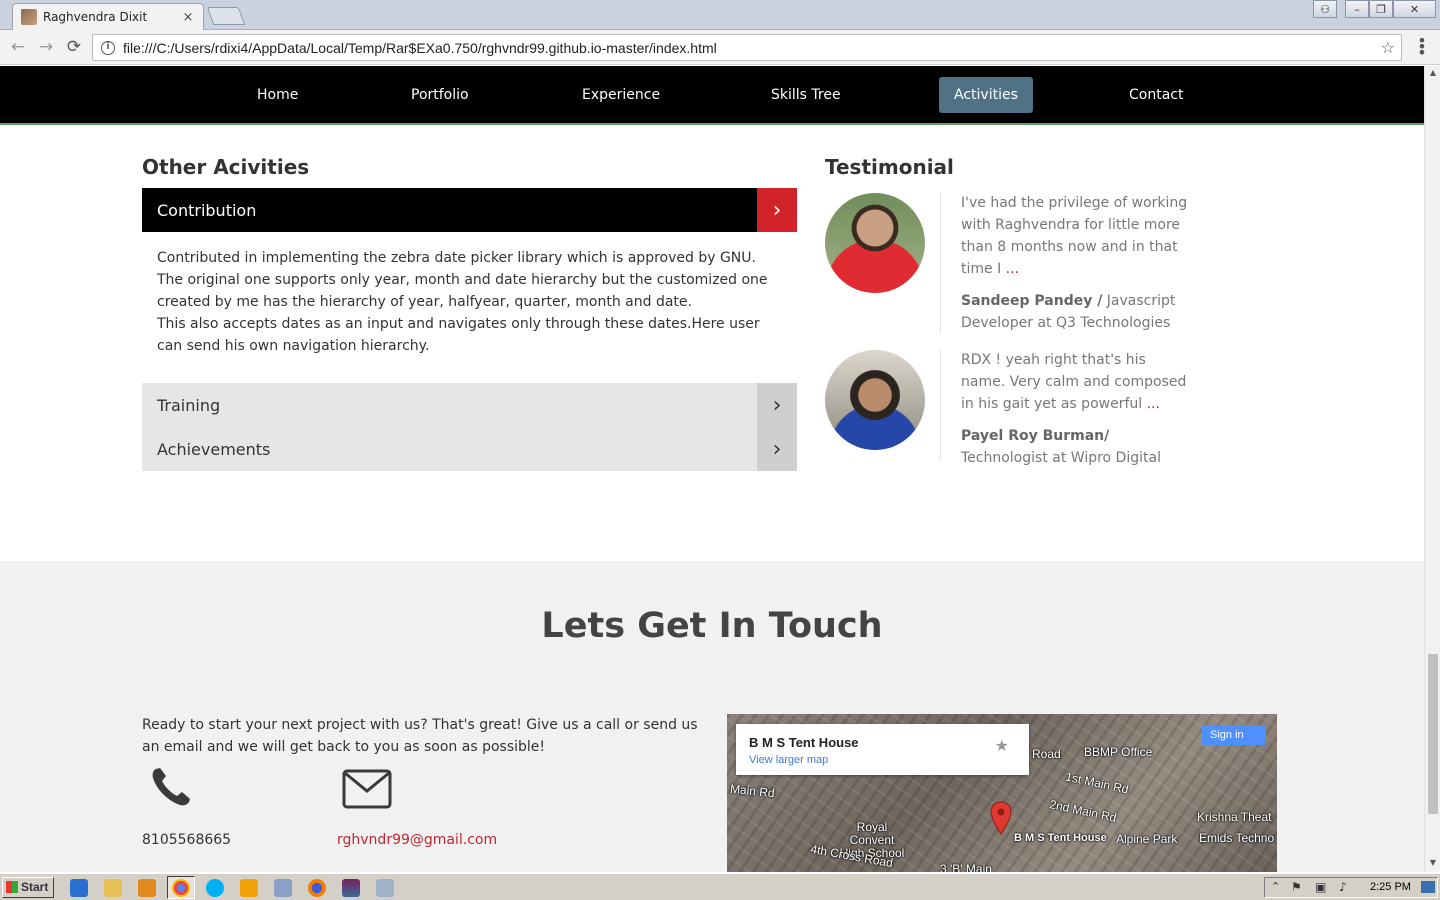 This screenshot has width=1440, height=900. I want to click on explorer-icon, so click(113, 888).